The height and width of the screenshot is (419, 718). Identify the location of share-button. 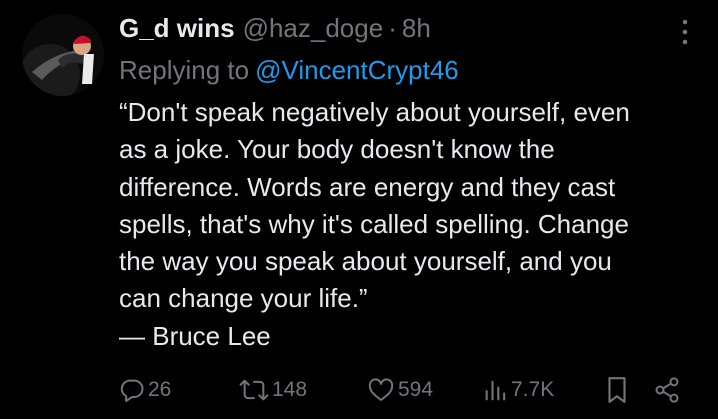
(667, 390).